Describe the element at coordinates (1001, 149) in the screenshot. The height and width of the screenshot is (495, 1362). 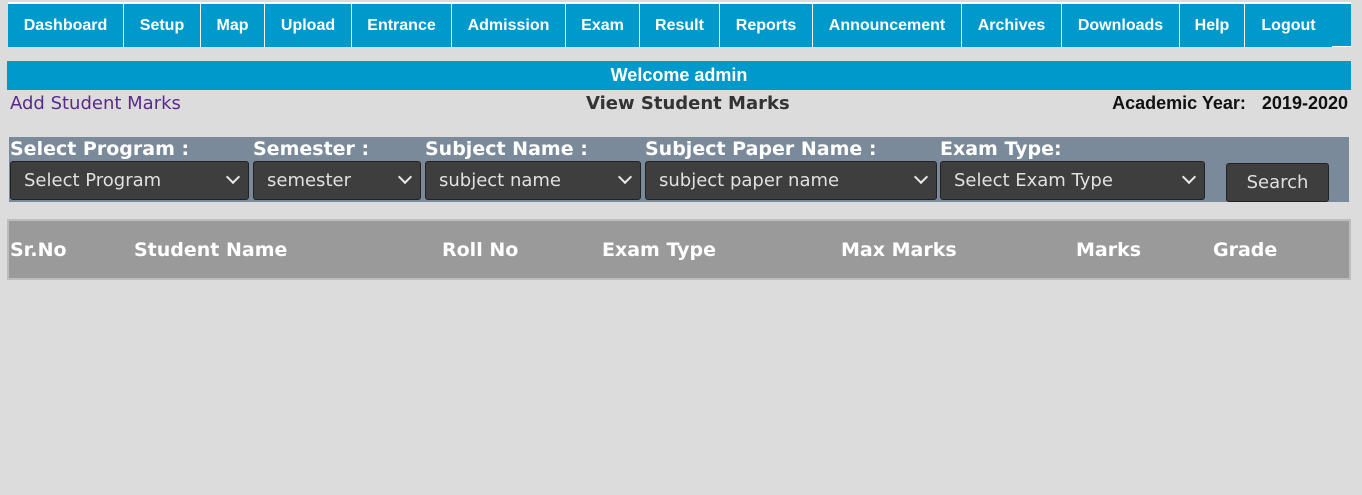
I see `exam-type-label: Exam Type:` at that location.